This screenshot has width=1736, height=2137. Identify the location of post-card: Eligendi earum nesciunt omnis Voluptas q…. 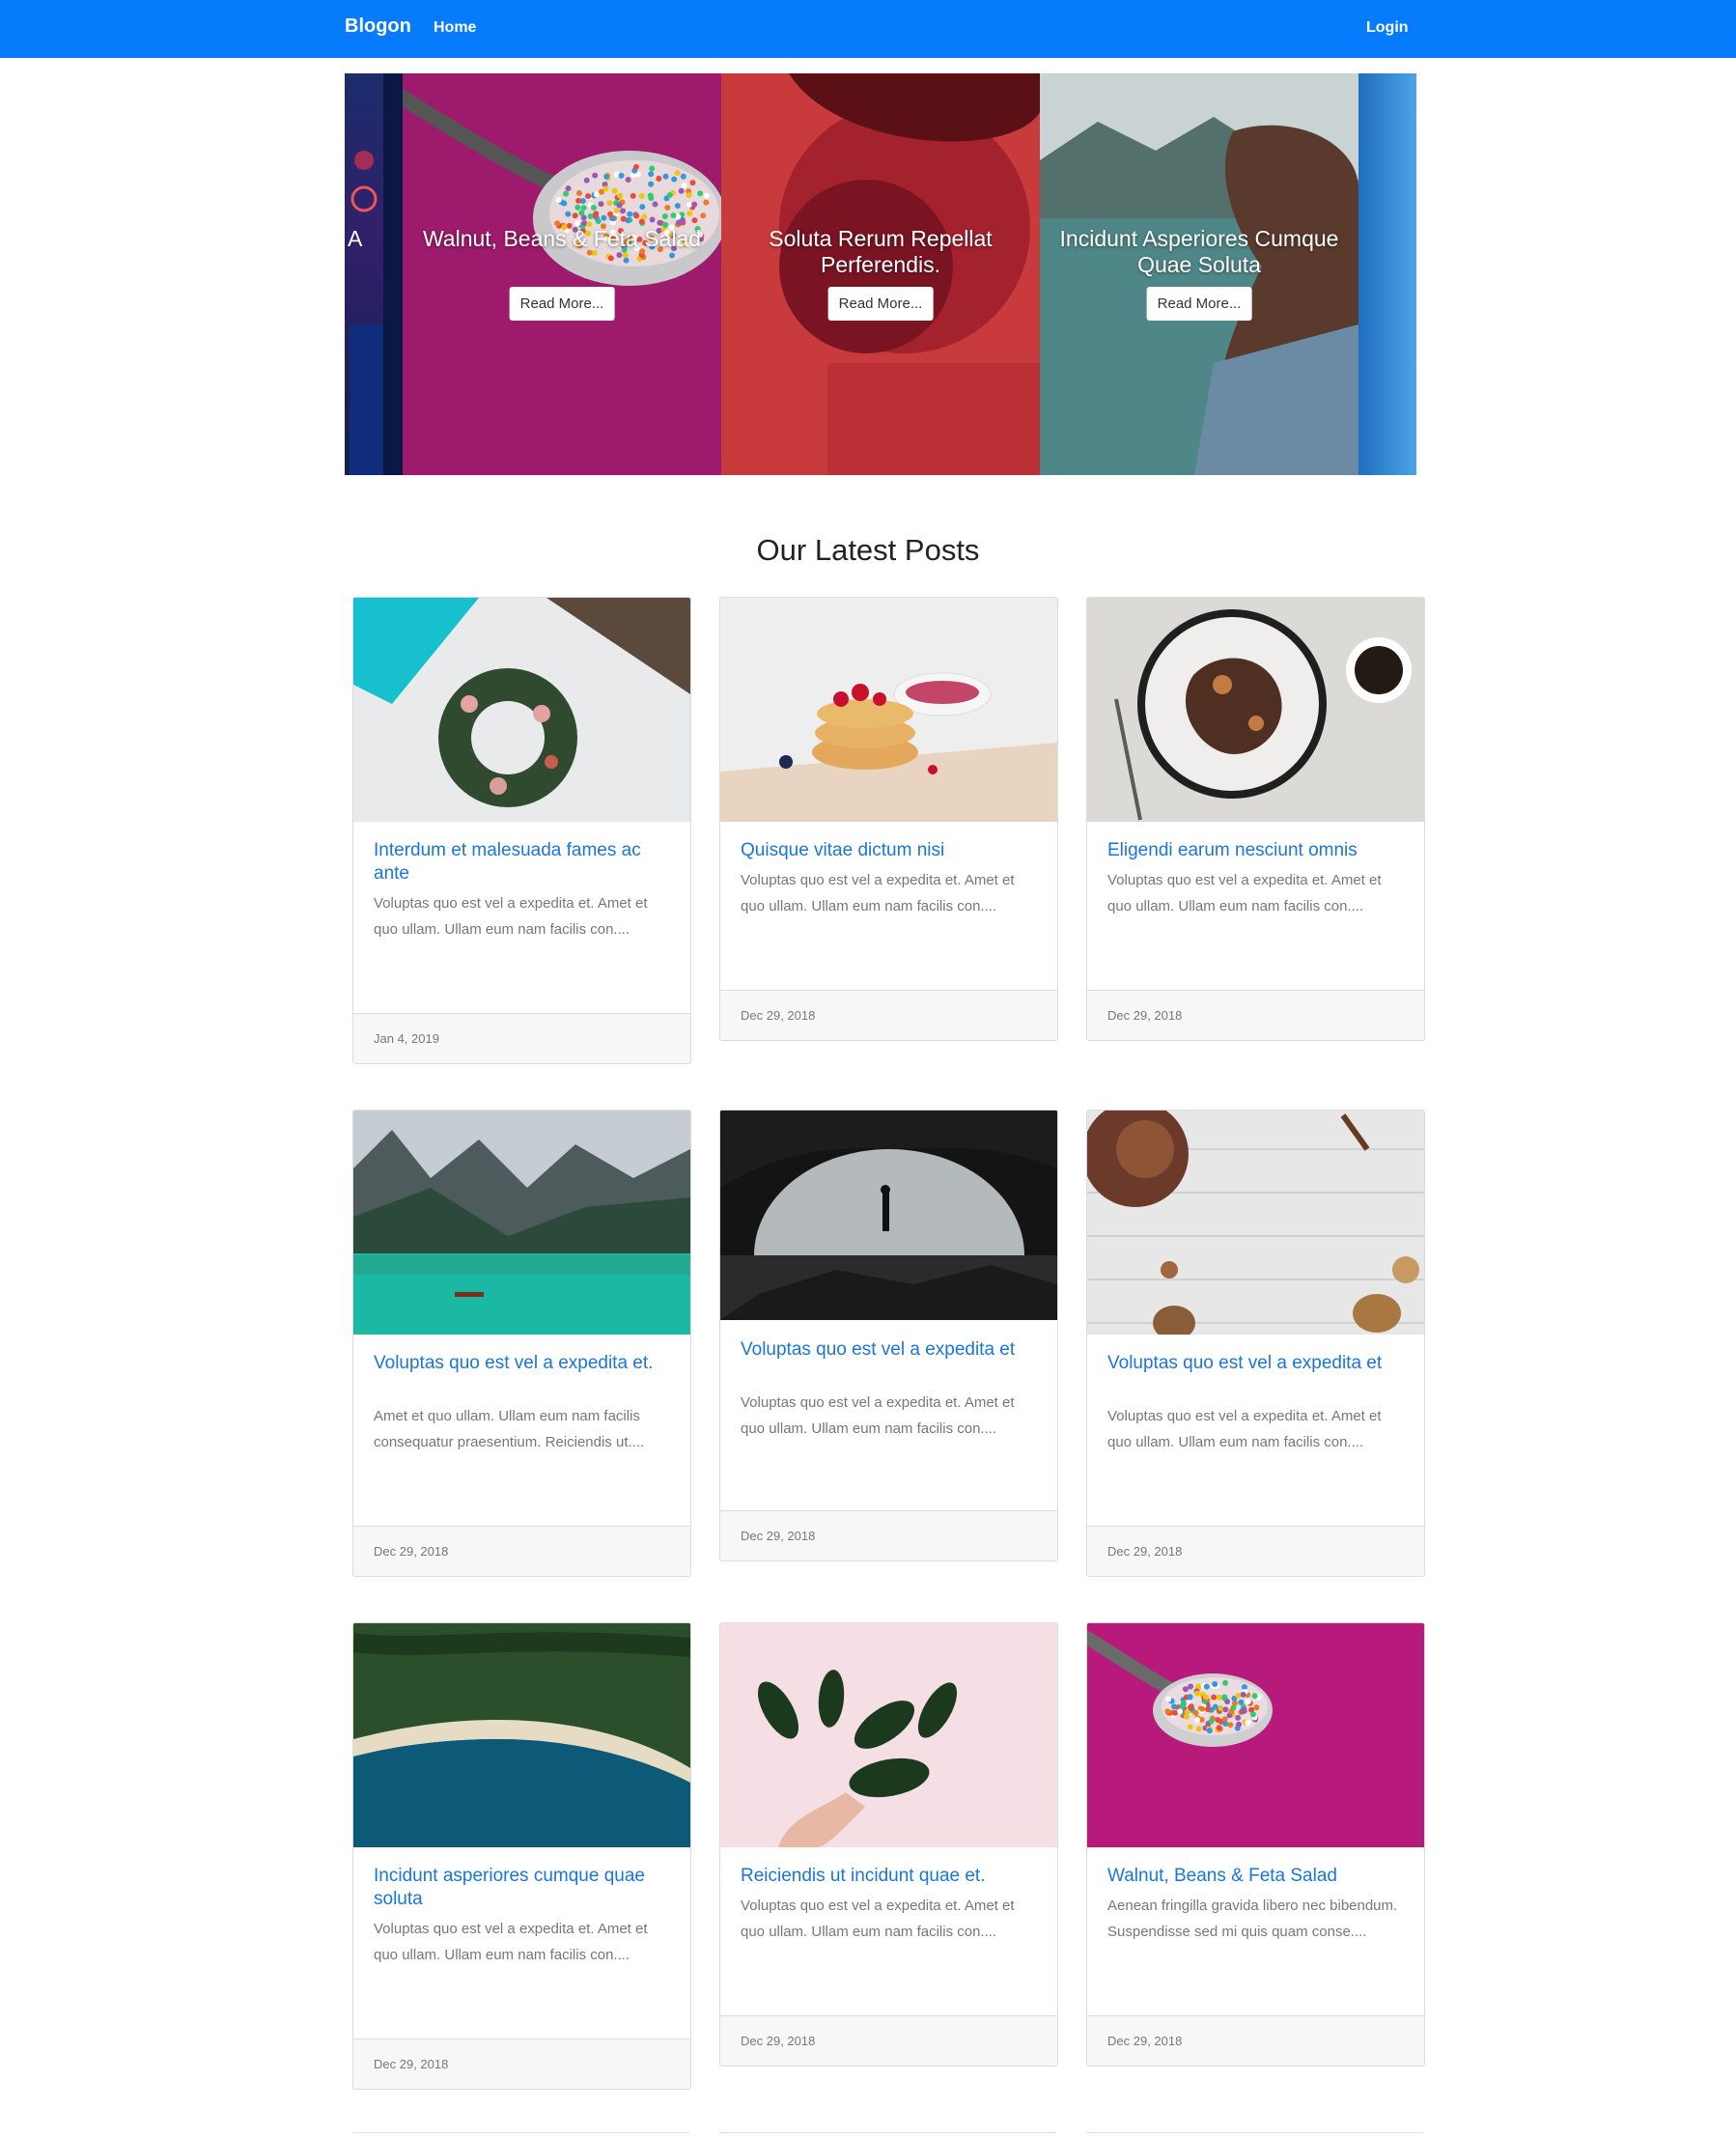
(1256, 819).